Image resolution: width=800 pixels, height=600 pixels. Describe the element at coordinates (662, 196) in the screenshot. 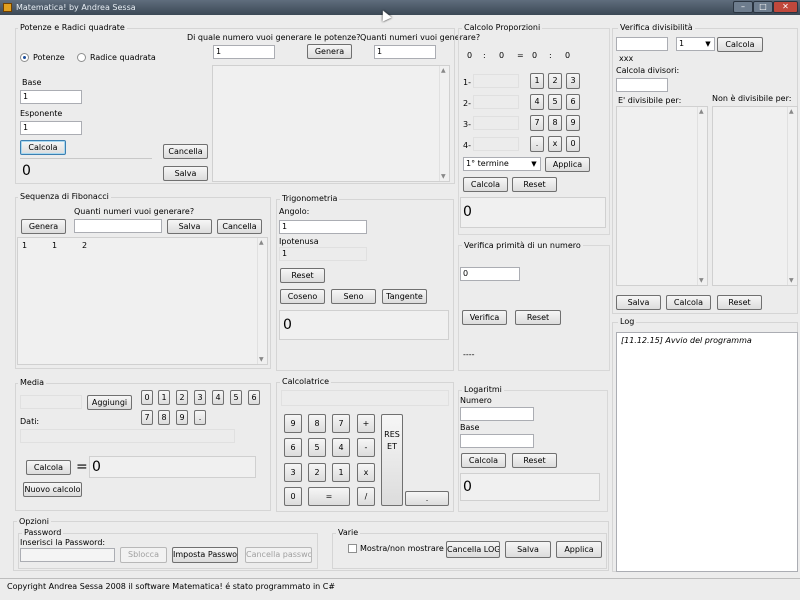

I see `divisibile-list` at that location.